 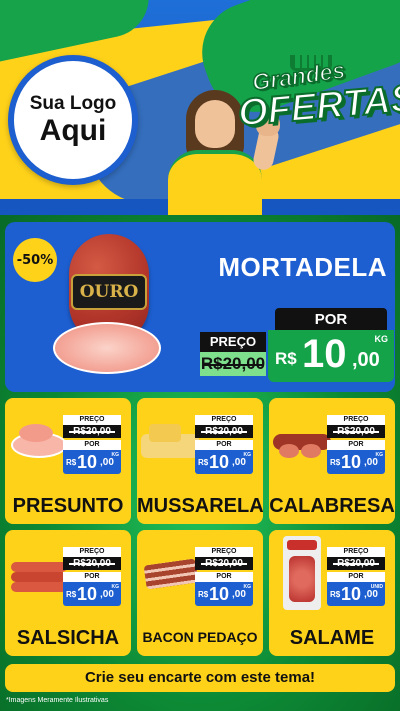 I want to click on price-block: PREÇO R$20,00 POR R$ 10 ,00 UNID, so click(x=356, y=576).